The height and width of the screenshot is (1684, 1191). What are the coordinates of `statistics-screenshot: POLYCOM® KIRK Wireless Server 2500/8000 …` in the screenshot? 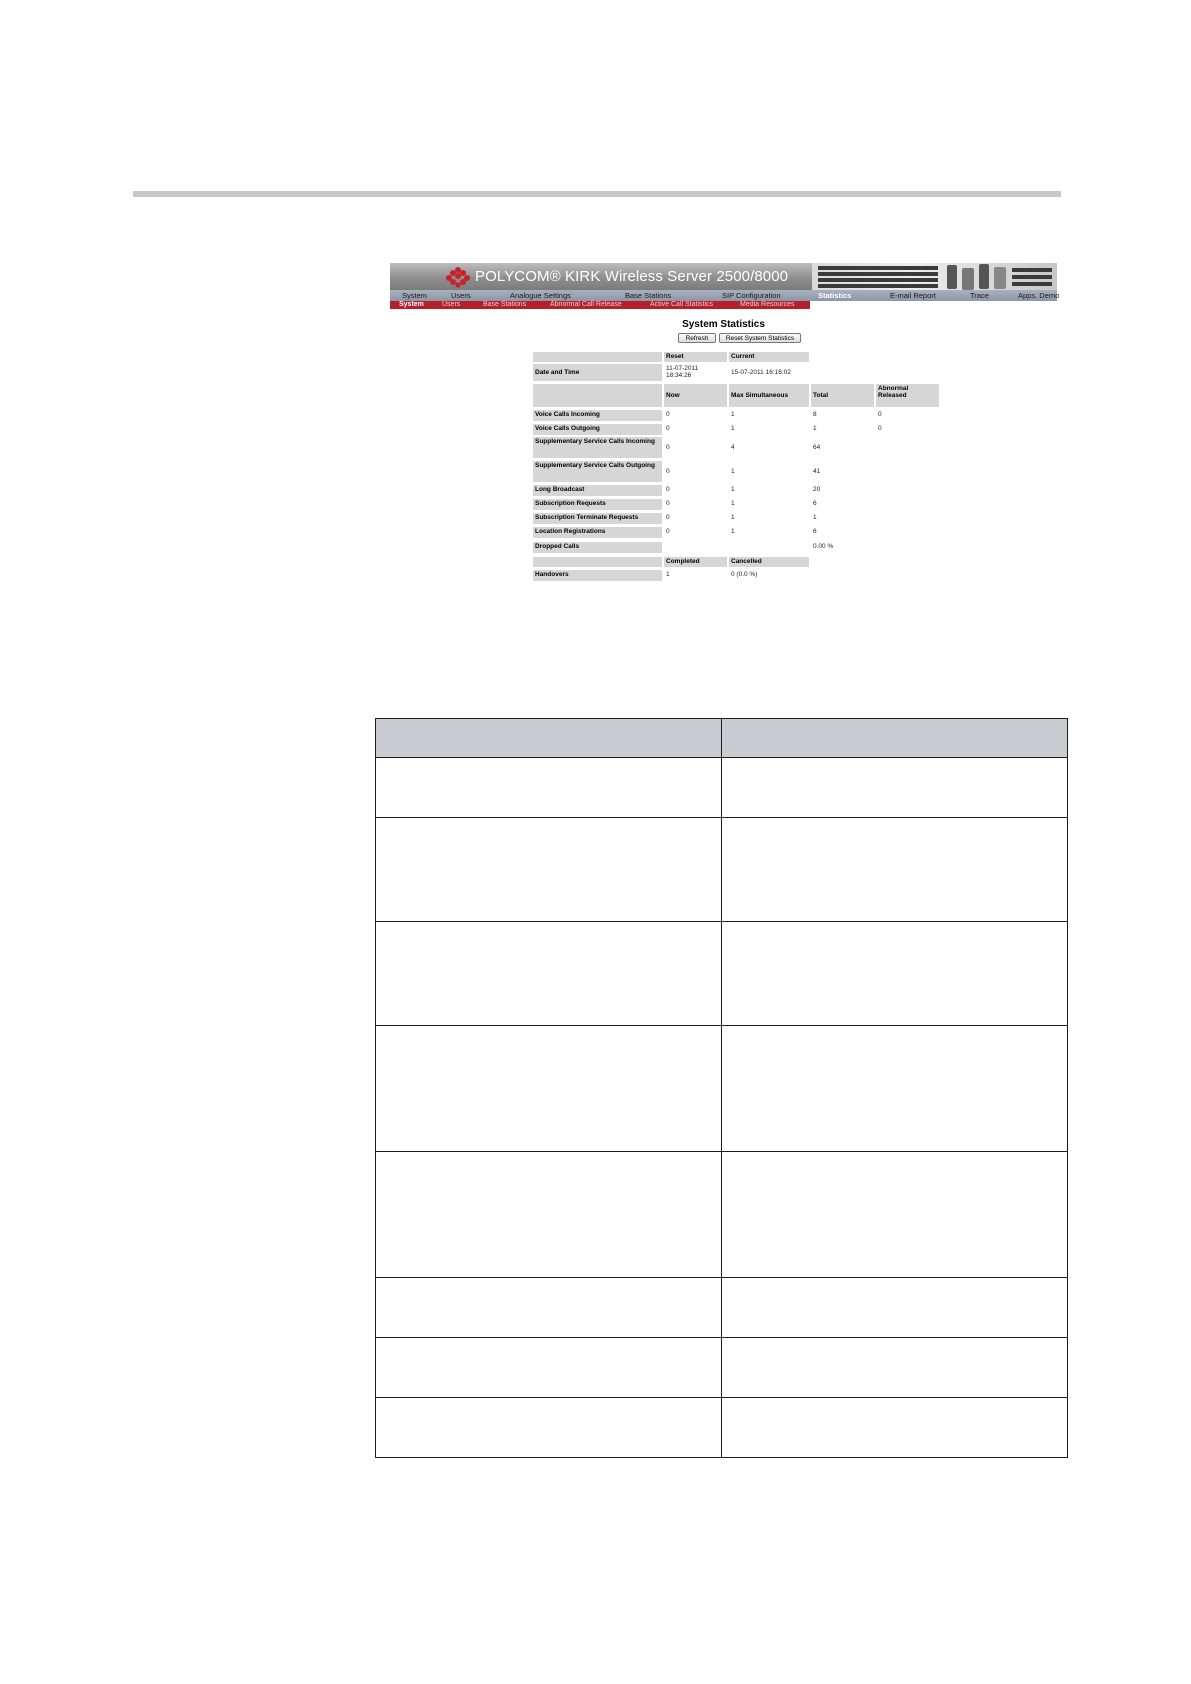 It's located at (724, 428).